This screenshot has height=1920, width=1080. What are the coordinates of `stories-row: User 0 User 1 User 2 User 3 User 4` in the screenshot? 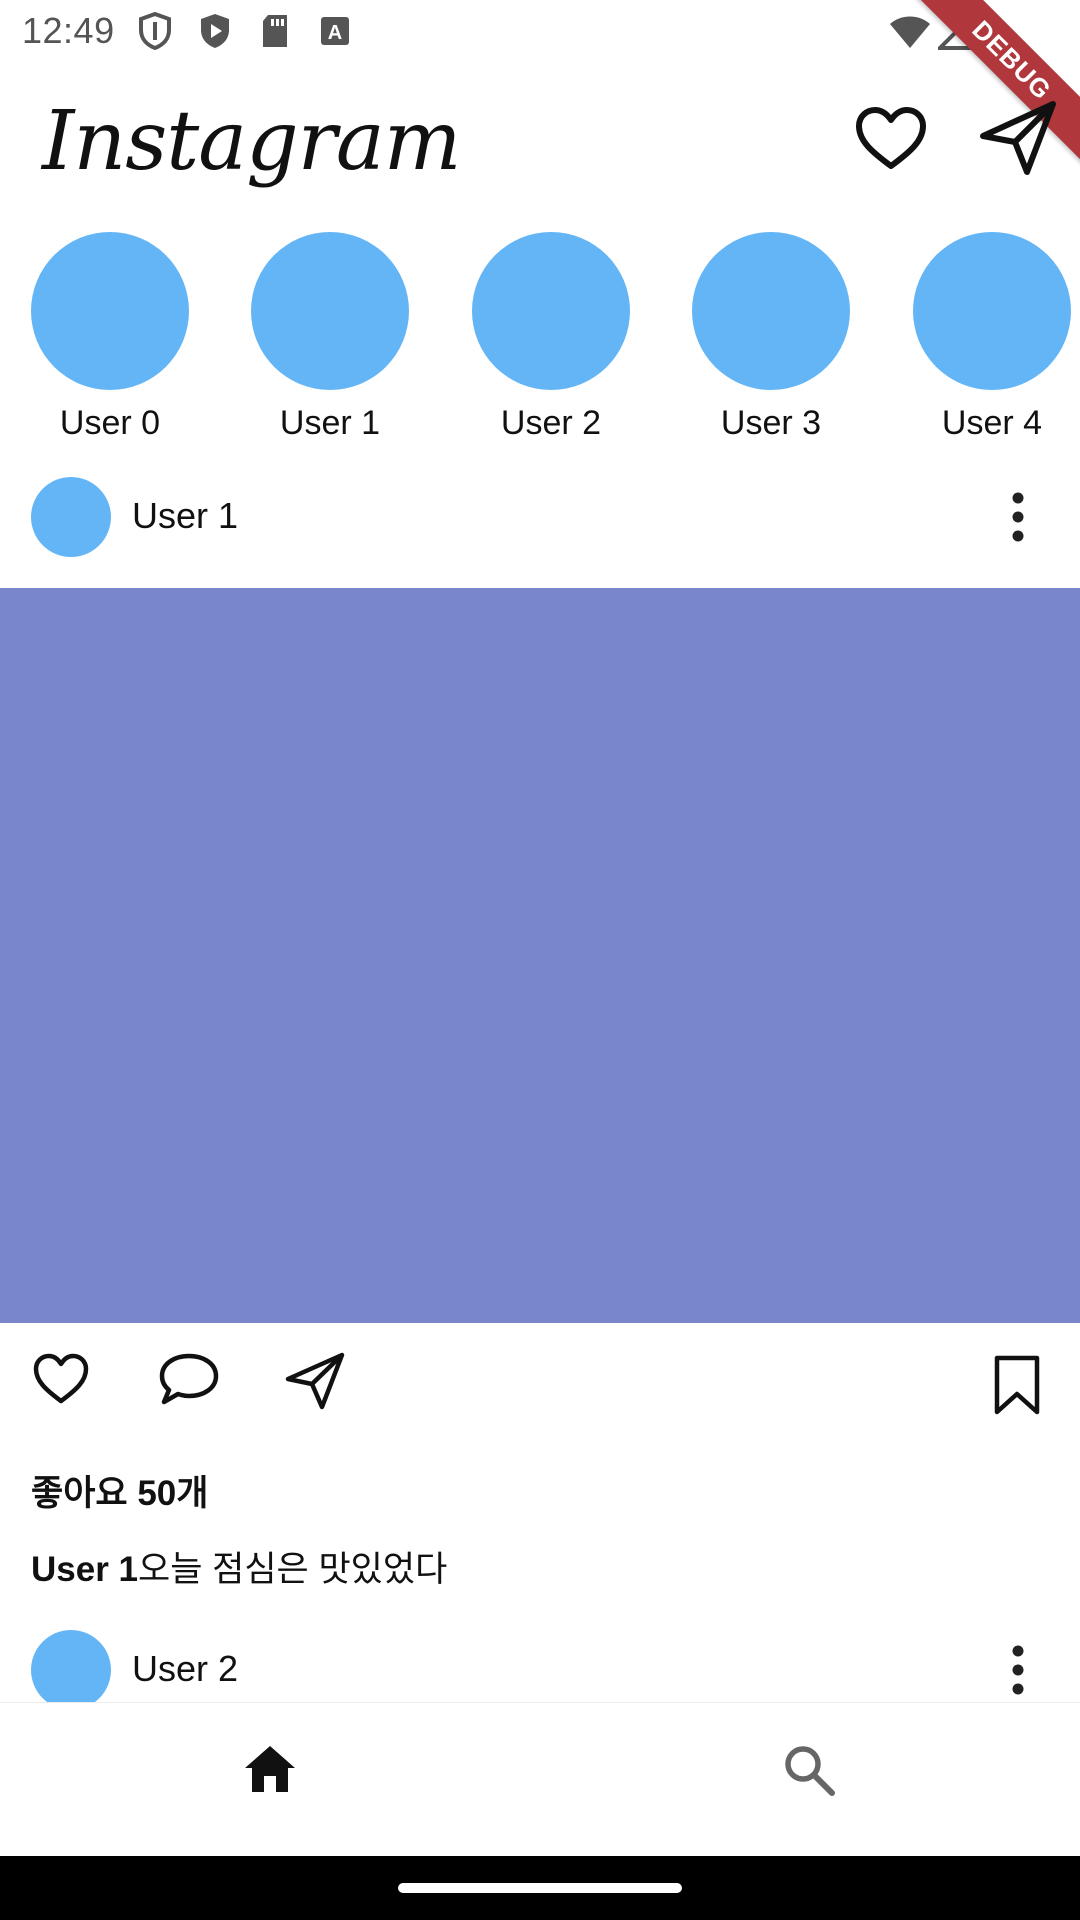 It's located at (540, 342).